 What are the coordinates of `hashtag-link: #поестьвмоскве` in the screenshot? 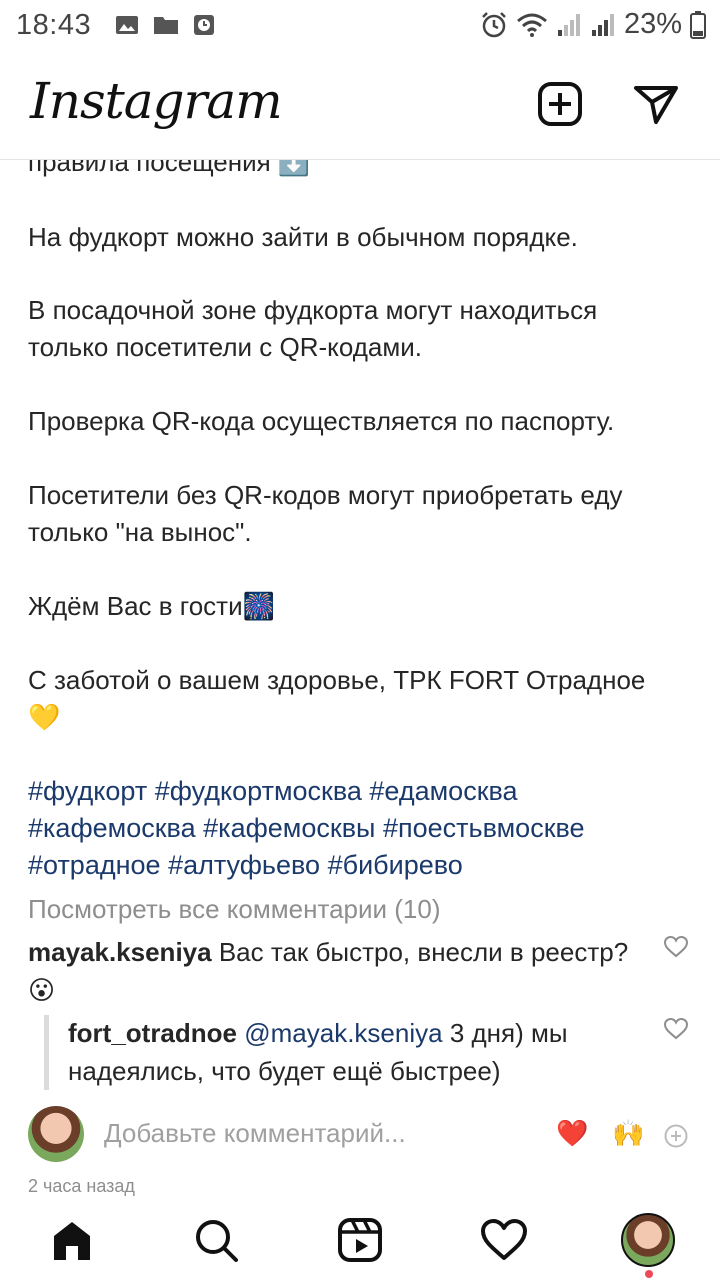 It's located at (484, 828).